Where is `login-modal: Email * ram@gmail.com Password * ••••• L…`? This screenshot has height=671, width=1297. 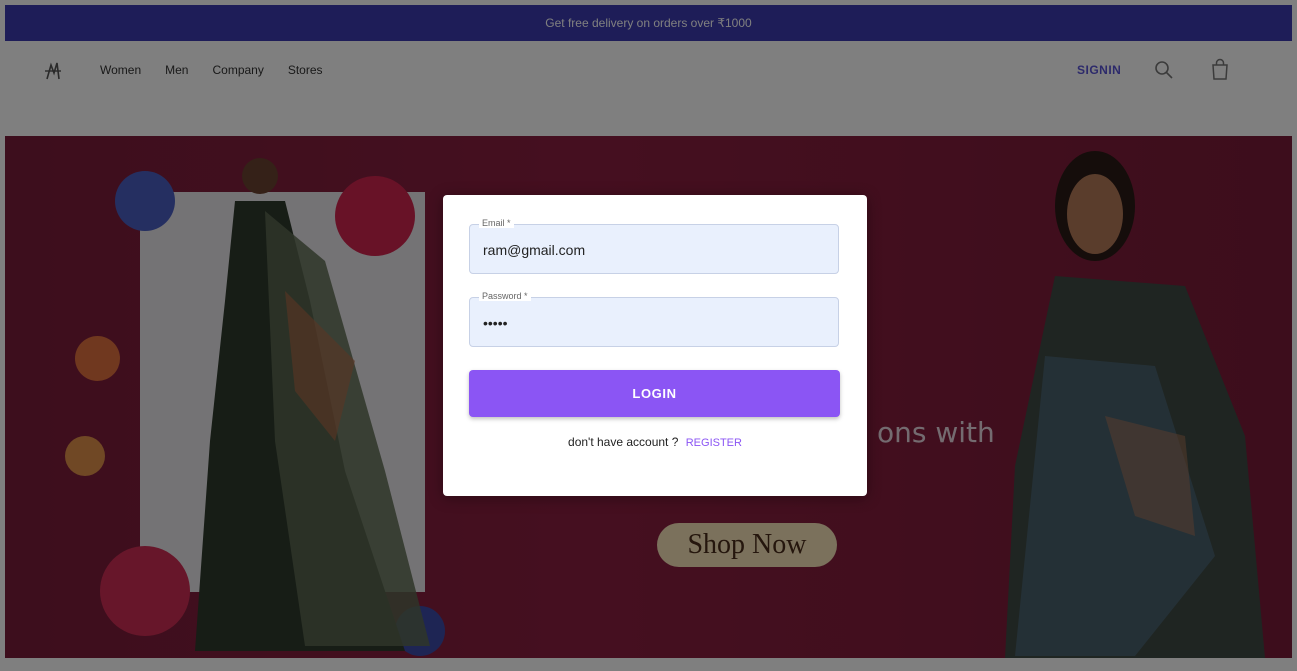
login-modal: Email * ram@gmail.com Password * ••••• L… is located at coordinates (655, 345).